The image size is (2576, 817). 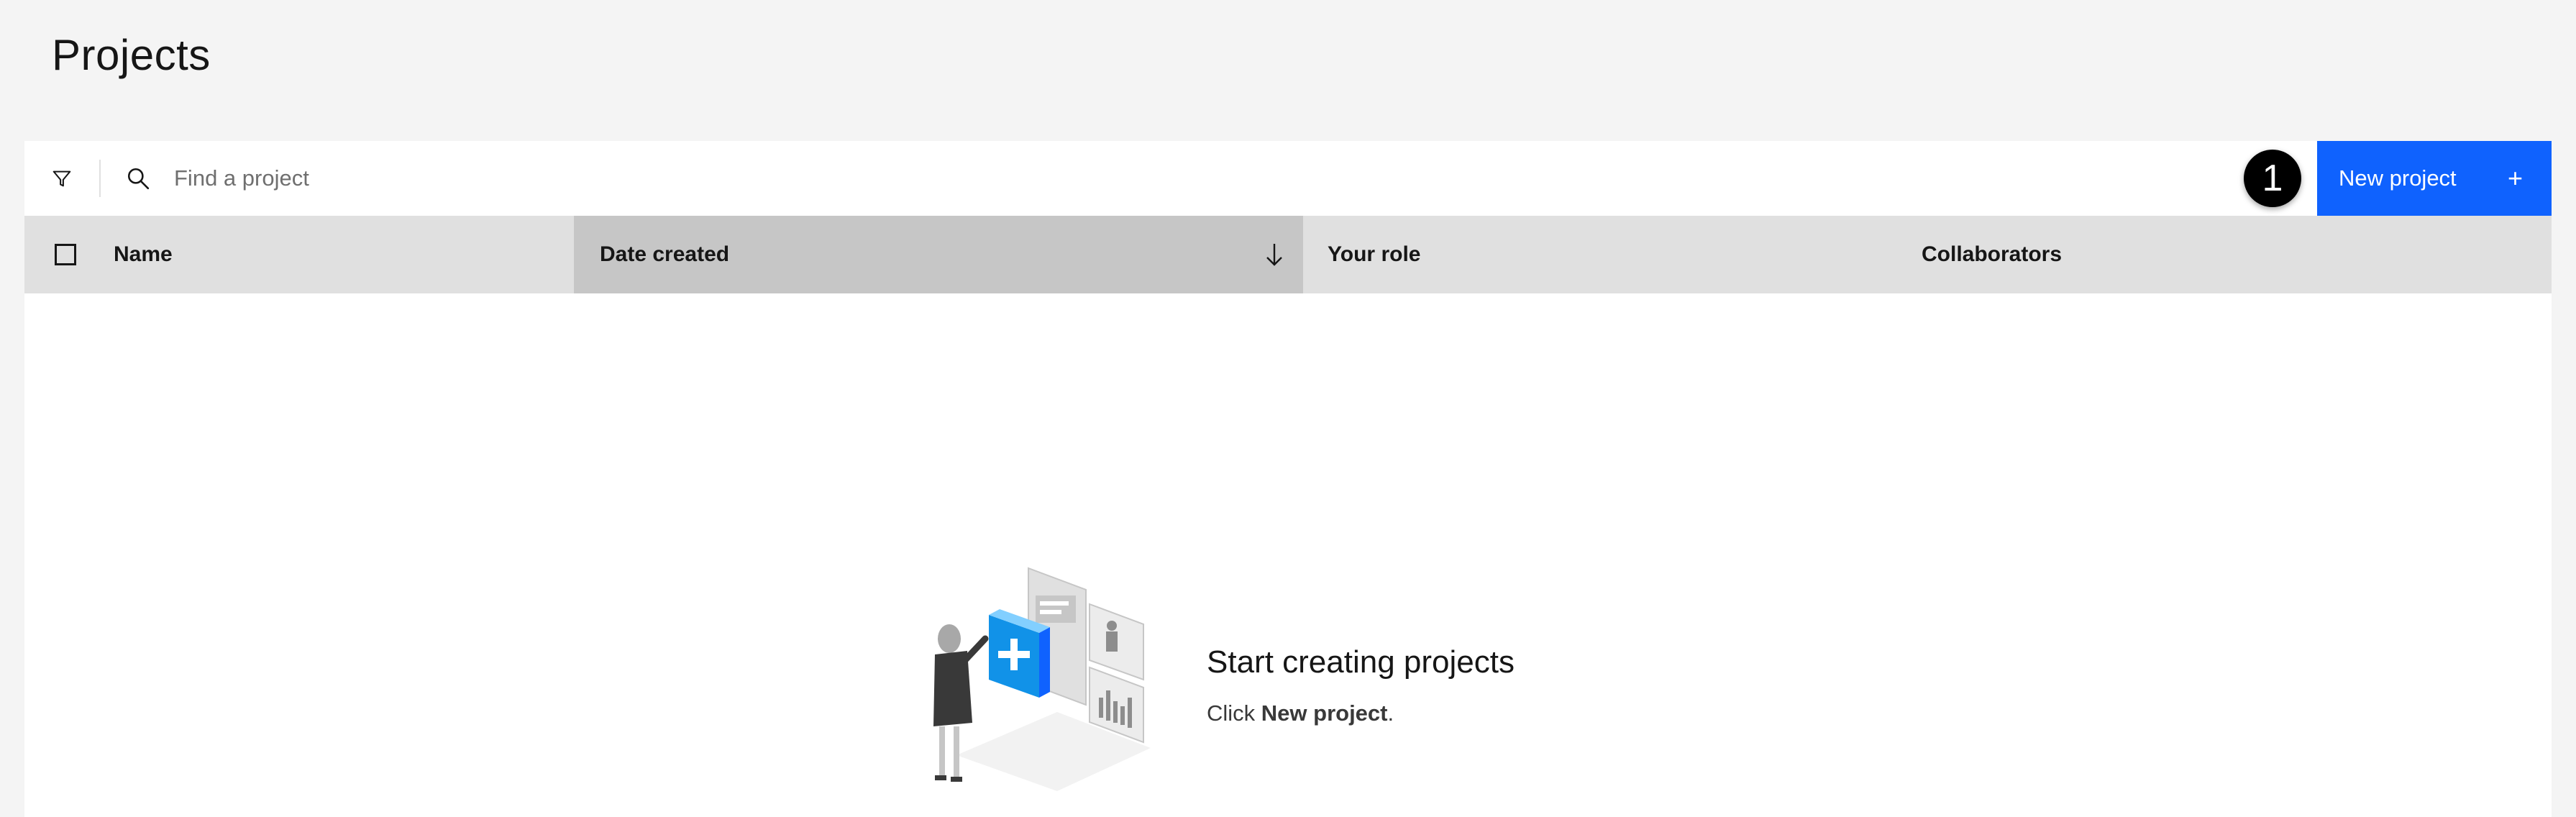 What do you see at coordinates (1390, 713) in the screenshot?
I see `empty-state-subtitle-suffix: .` at bounding box center [1390, 713].